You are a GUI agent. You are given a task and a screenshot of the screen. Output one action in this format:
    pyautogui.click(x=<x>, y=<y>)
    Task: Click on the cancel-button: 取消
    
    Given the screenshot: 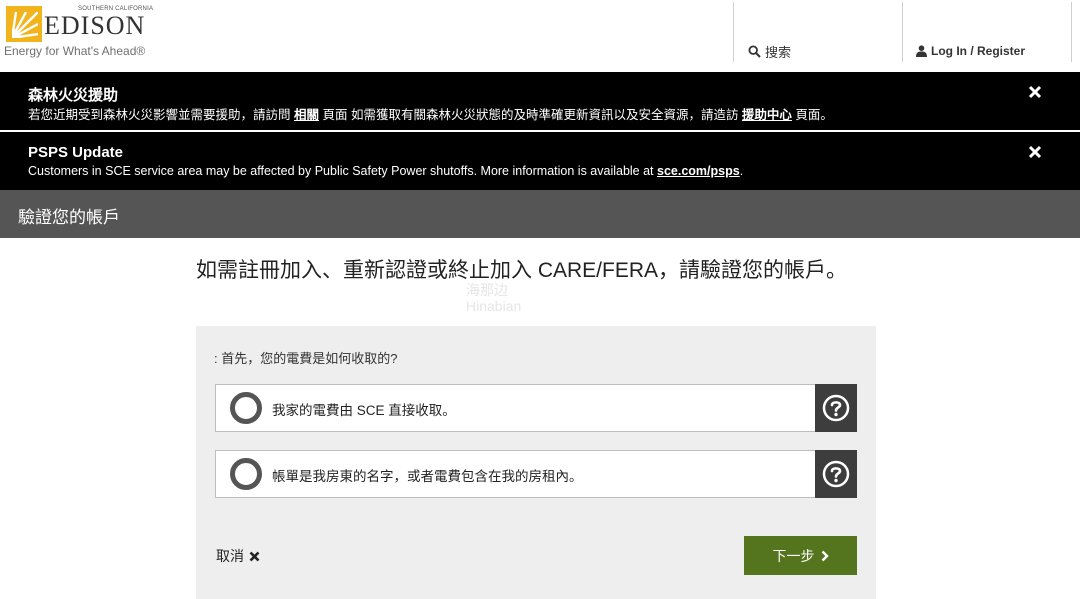 What is the action you would take?
    pyautogui.click(x=238, y=556)
    